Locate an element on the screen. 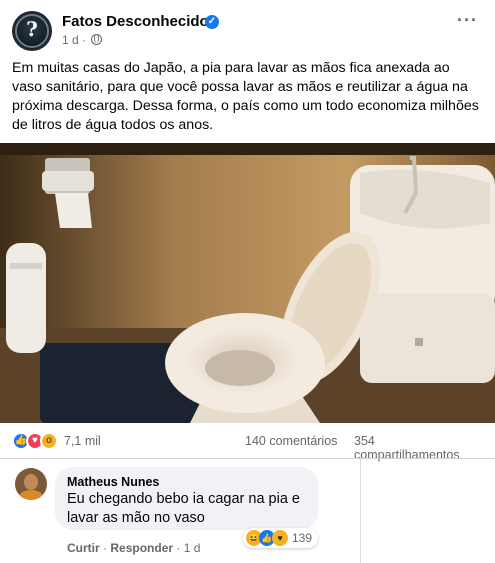 This screenshot has width=495, height=563. comment-time: 1 d is located at coordinates (192, 548).